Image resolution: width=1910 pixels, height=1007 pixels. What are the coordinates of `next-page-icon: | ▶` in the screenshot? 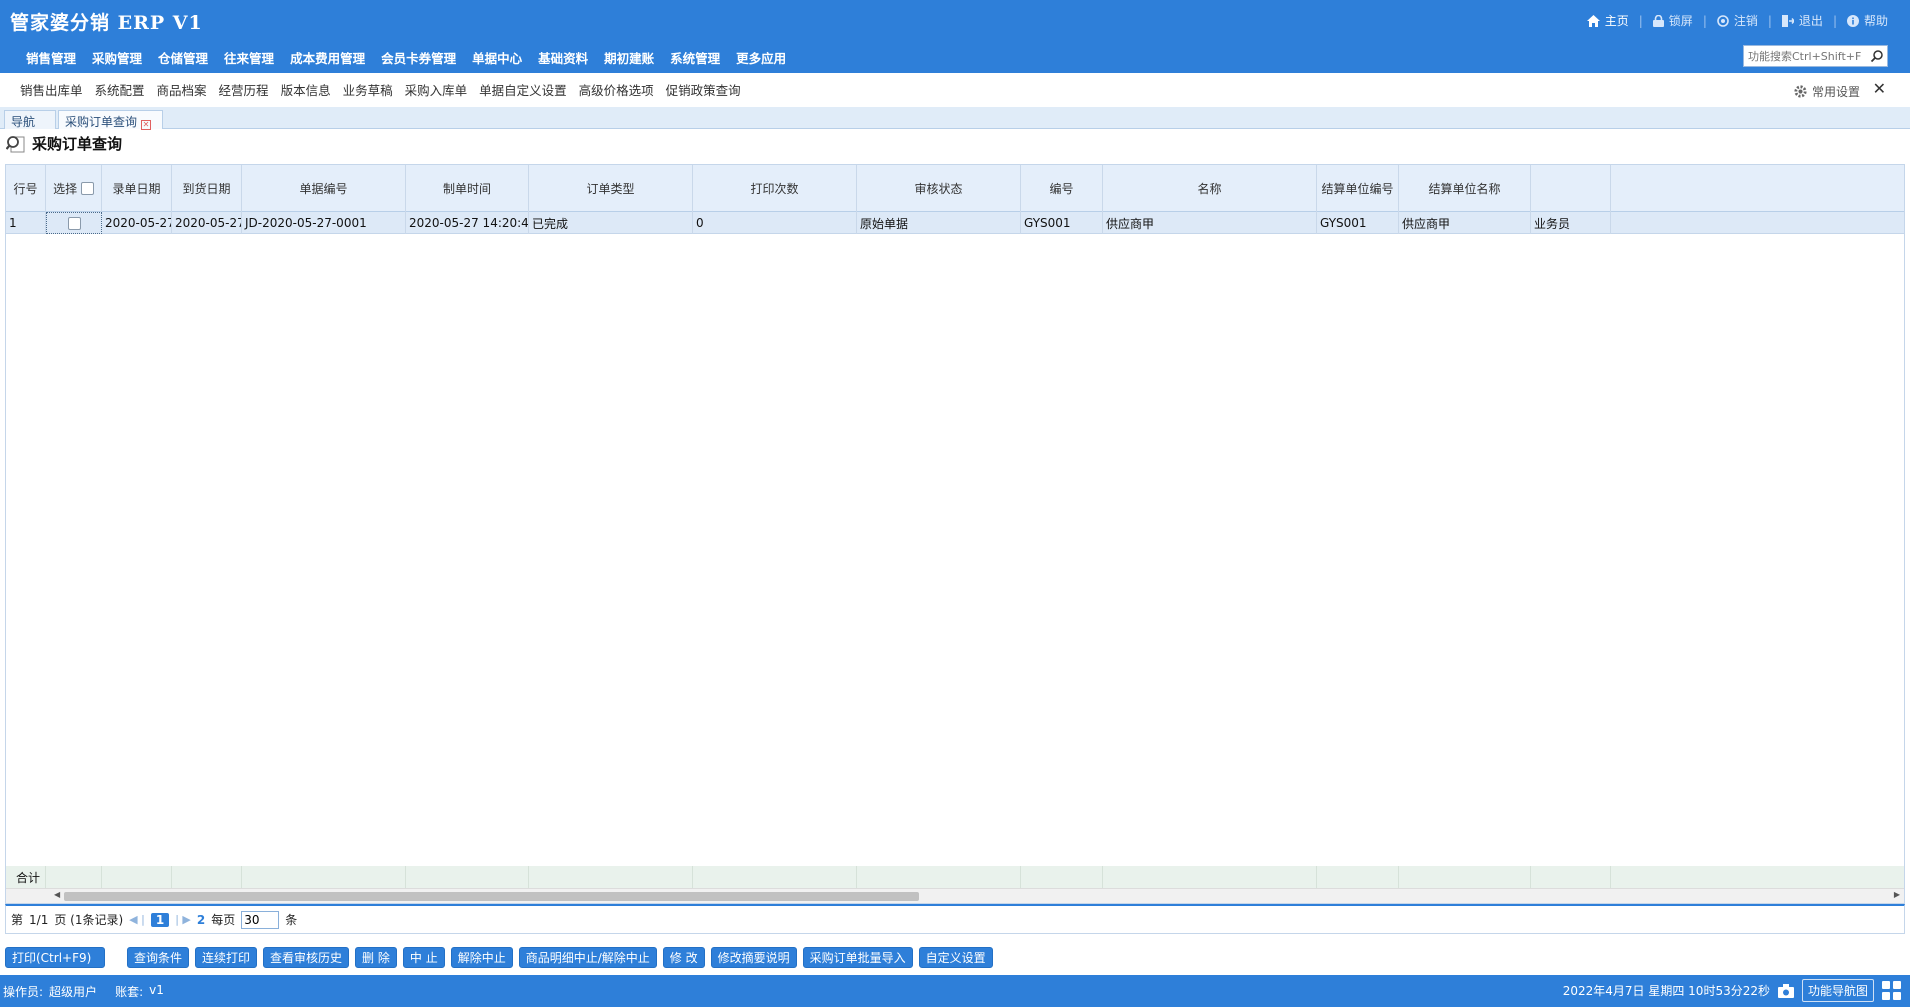 It's located at (183, 919).